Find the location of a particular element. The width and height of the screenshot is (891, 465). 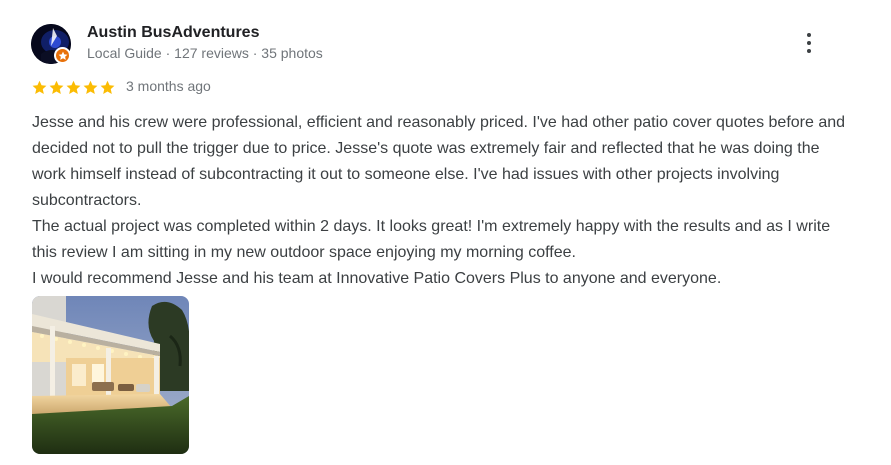

patio-photo-image is located at coordinates (110, 375).